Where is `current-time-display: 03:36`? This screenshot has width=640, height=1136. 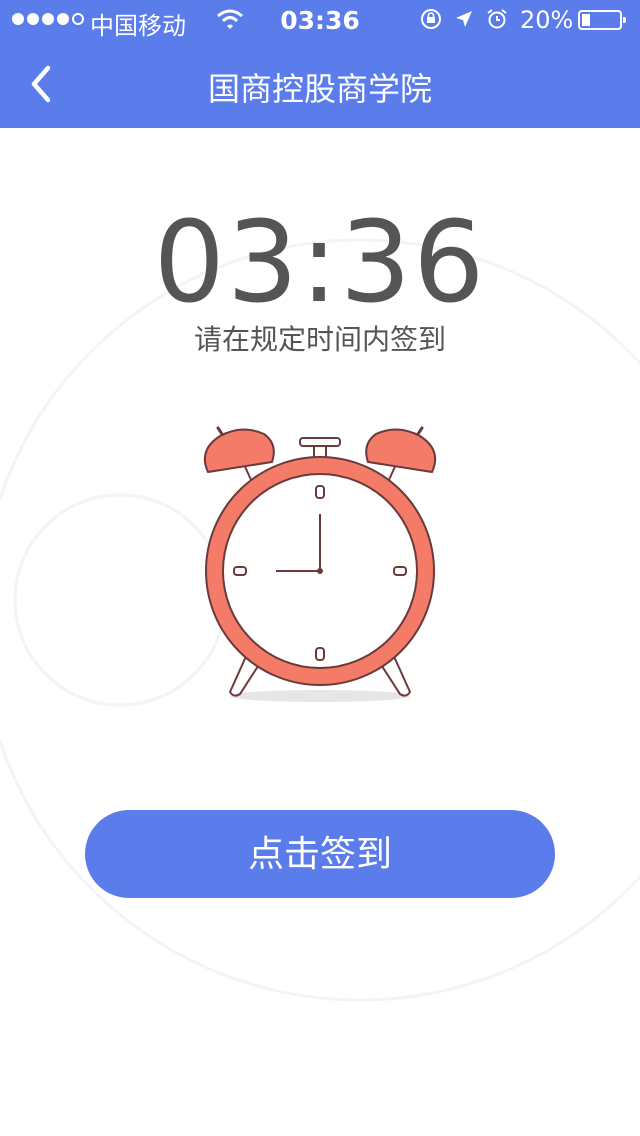 current-time-display: 03:36 is located at coordinates (320, 263).